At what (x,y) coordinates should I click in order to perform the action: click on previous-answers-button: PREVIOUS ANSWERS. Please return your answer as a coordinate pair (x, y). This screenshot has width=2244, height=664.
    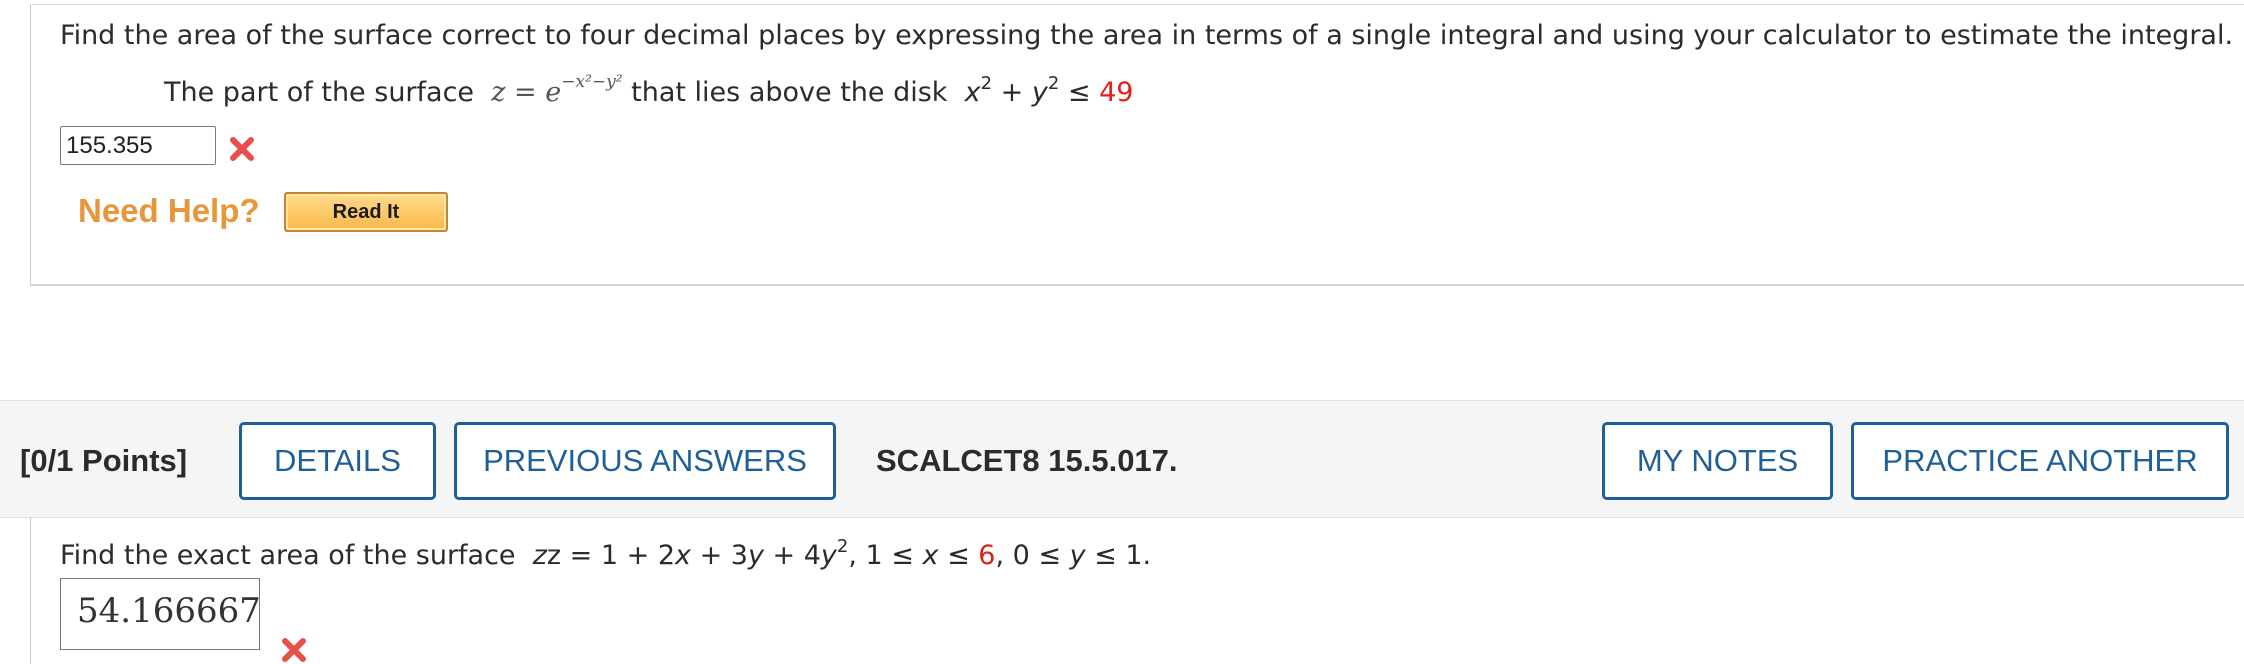
    Looking at the image, I should click on (645, 461).